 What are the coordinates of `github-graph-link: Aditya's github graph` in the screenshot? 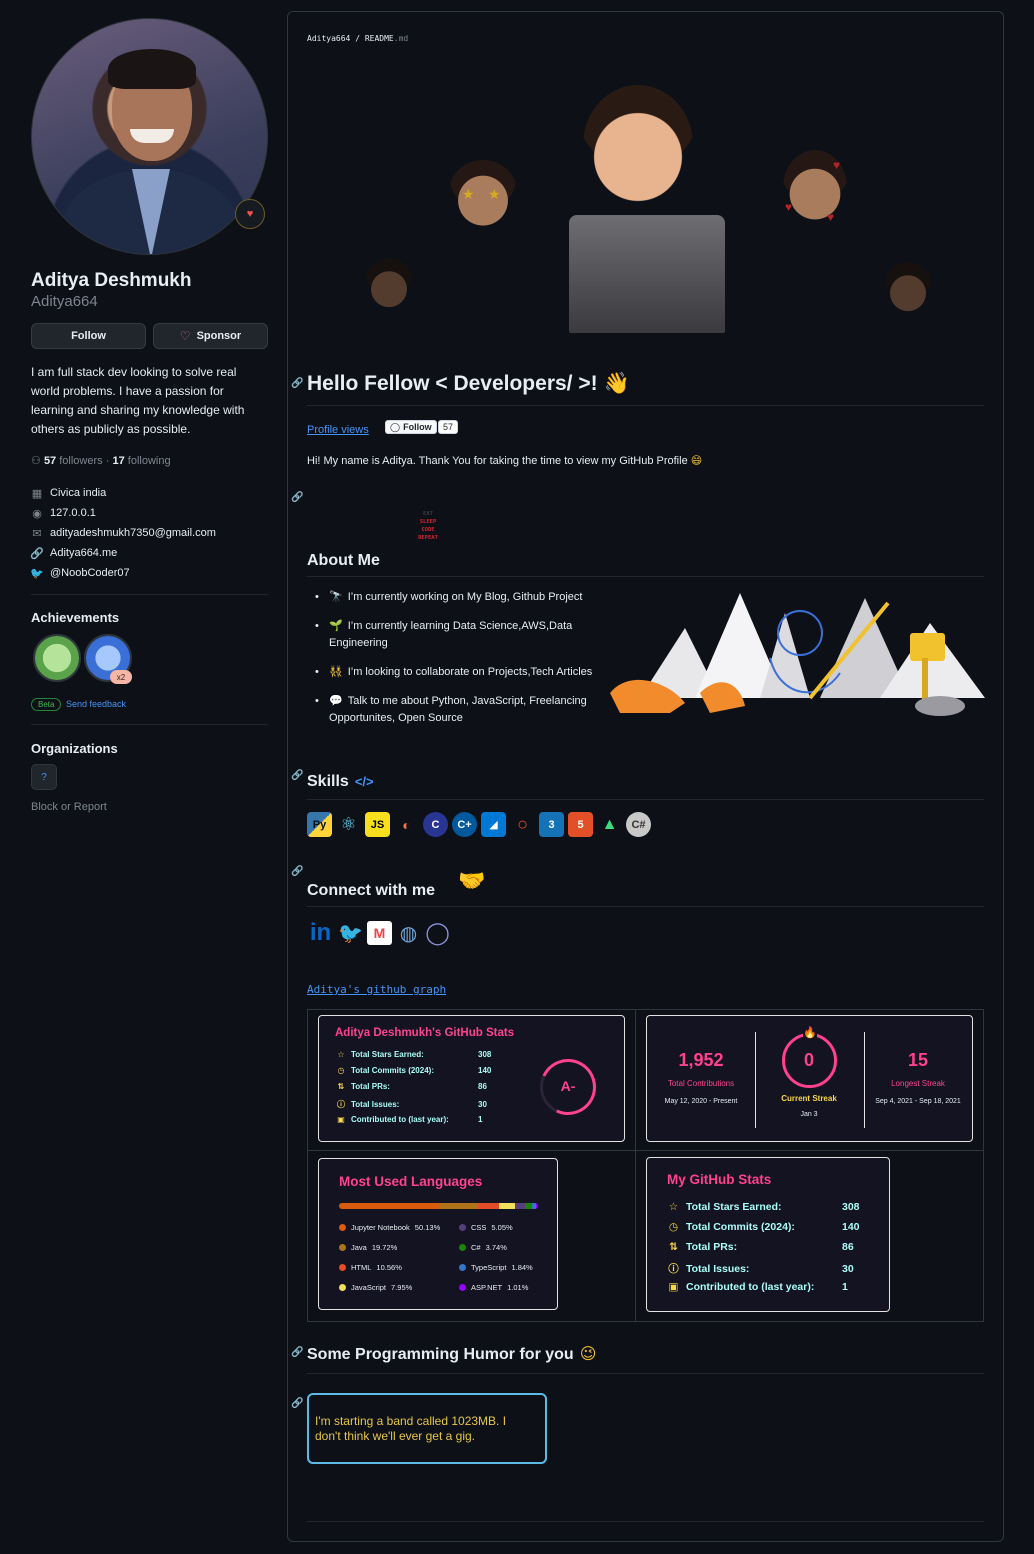 It's located at (376, 989).